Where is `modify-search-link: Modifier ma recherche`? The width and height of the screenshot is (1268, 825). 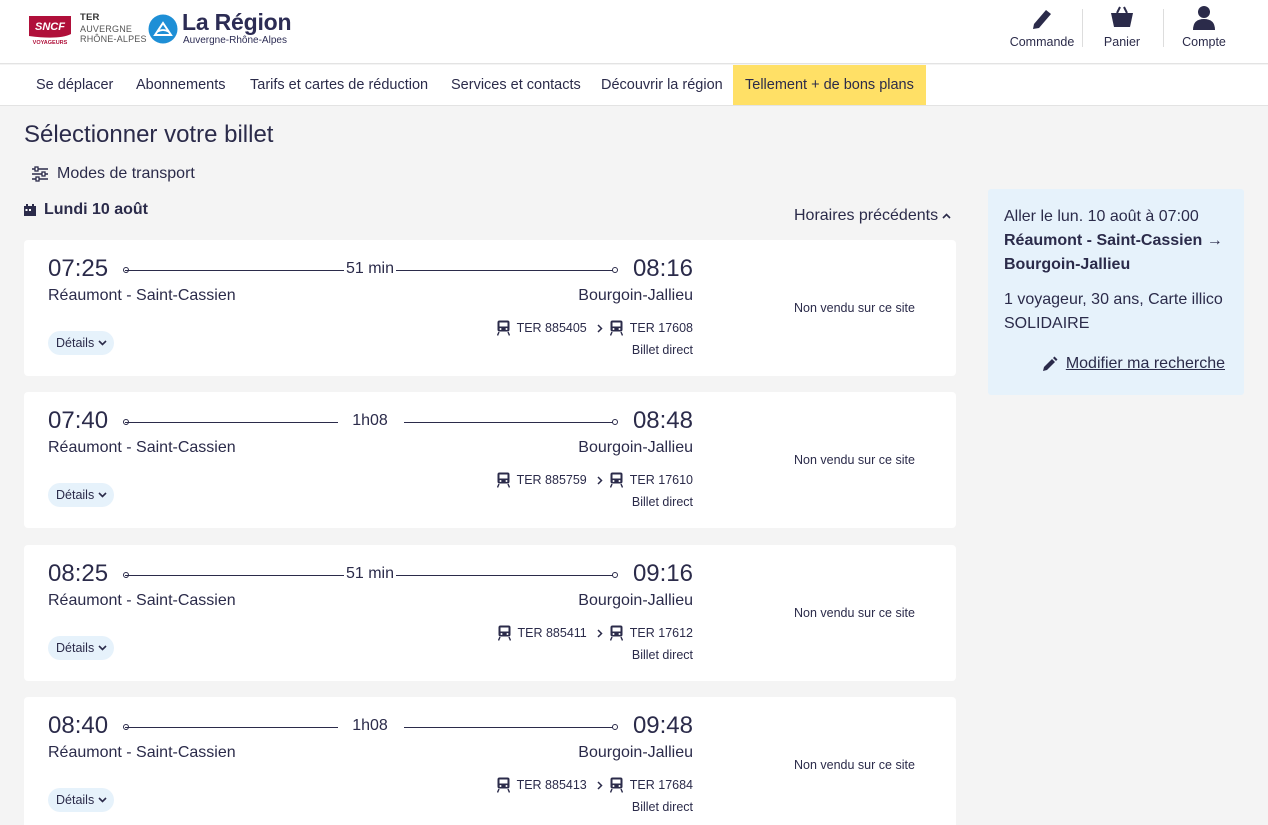 modify-search-link: Modifier ma recherche is located at coordinates (1133, 364).